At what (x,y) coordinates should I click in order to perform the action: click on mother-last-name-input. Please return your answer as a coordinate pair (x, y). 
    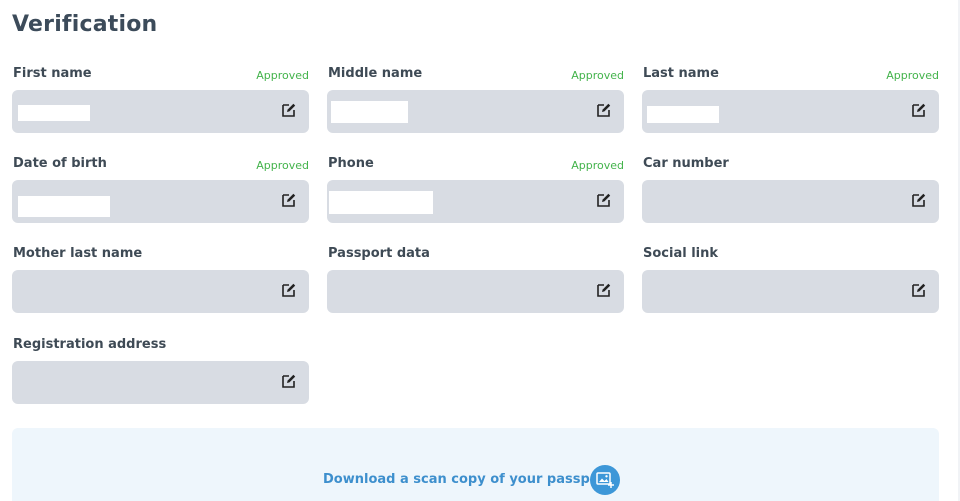
    Looking at the image, I should click on (160, 291).